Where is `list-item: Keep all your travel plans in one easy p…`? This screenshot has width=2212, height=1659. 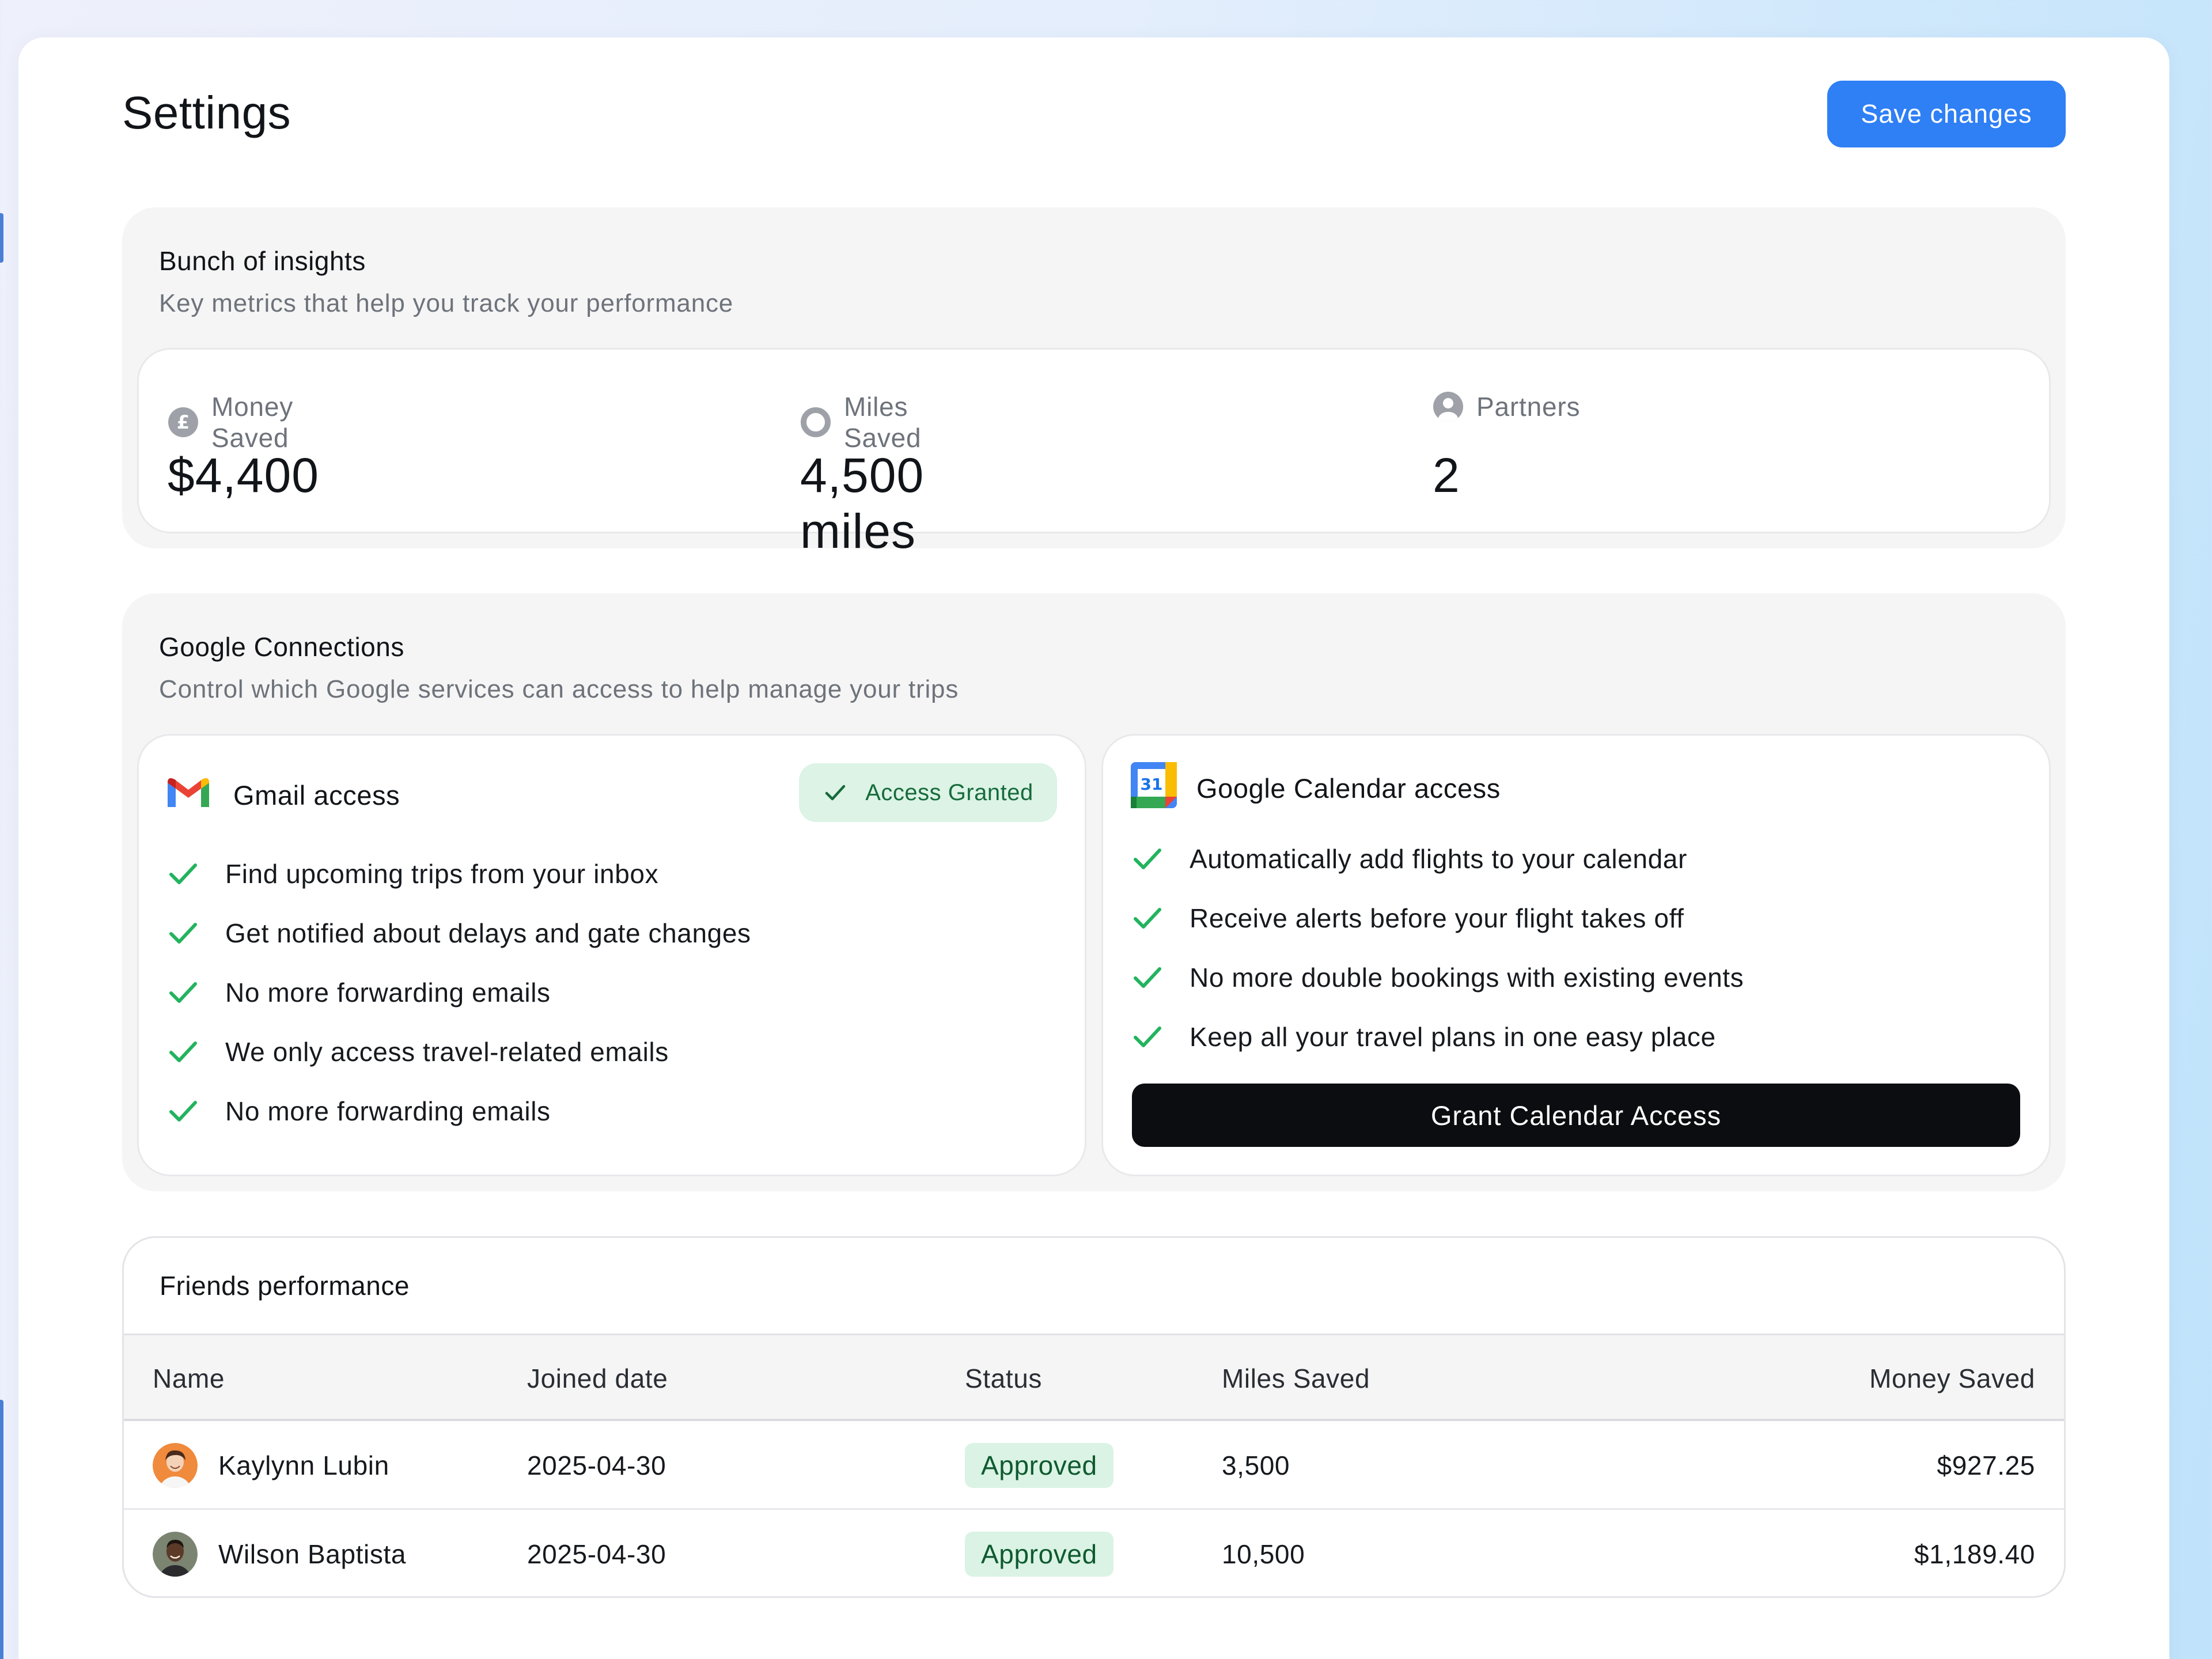
list-item: Keep all your travel plans in one easy p… is located at coordinates (1438, 1036).